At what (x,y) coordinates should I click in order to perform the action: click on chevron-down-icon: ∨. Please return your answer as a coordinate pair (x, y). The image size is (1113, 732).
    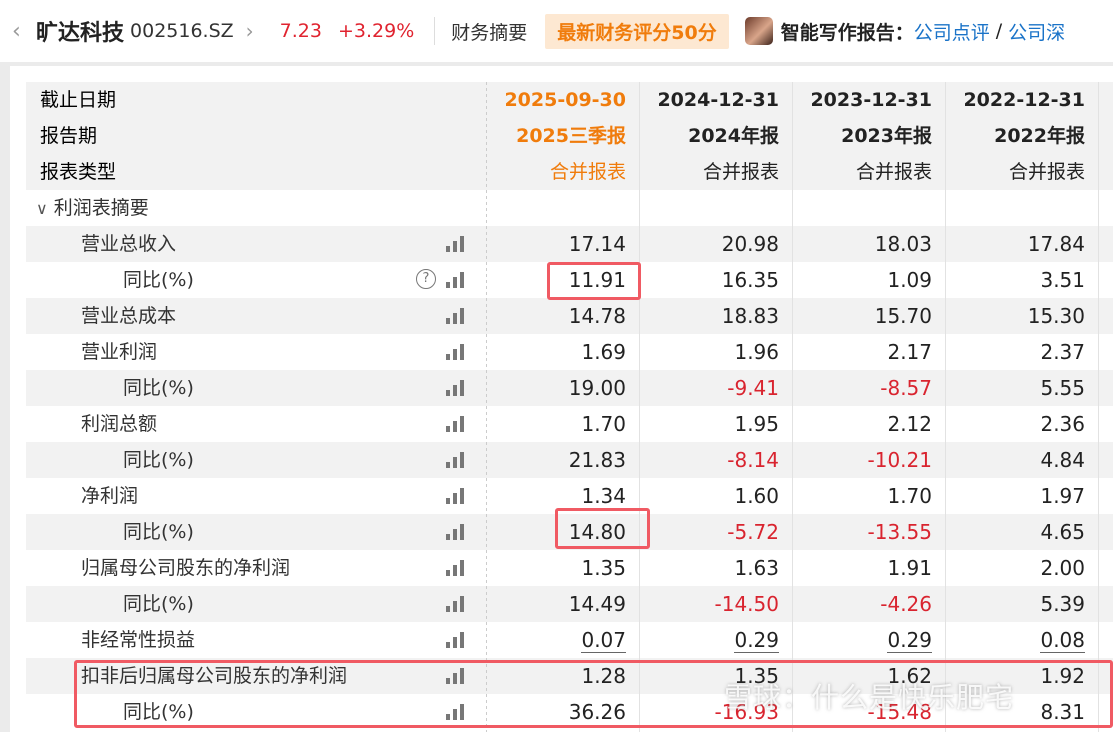
    Looking at the image, I should click on (42, 208).